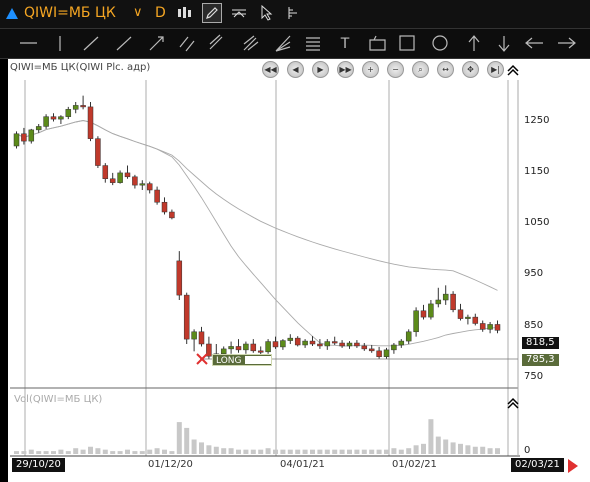 The width and height of the screenshot is (590, 482). Describe the element at coordinates (527, 450) in the screenshot. I see `volume-tick: 0` at that location.